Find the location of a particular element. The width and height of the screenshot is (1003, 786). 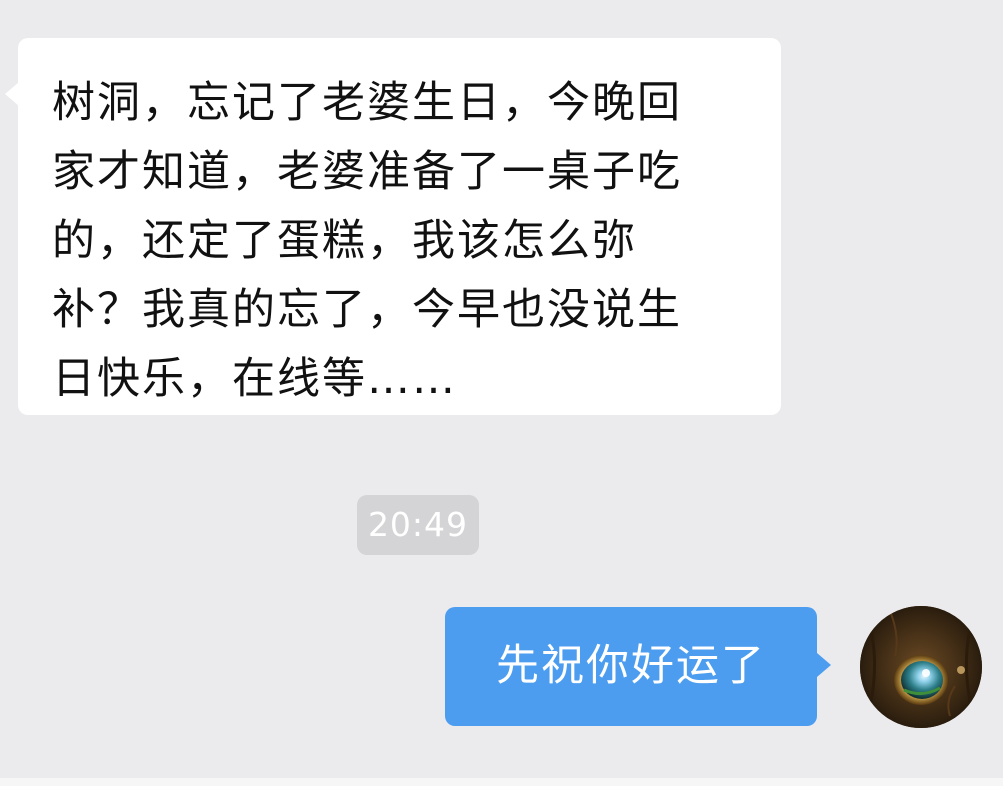

tree-hollow-avatar-icon is located at coordinates (921, 667).